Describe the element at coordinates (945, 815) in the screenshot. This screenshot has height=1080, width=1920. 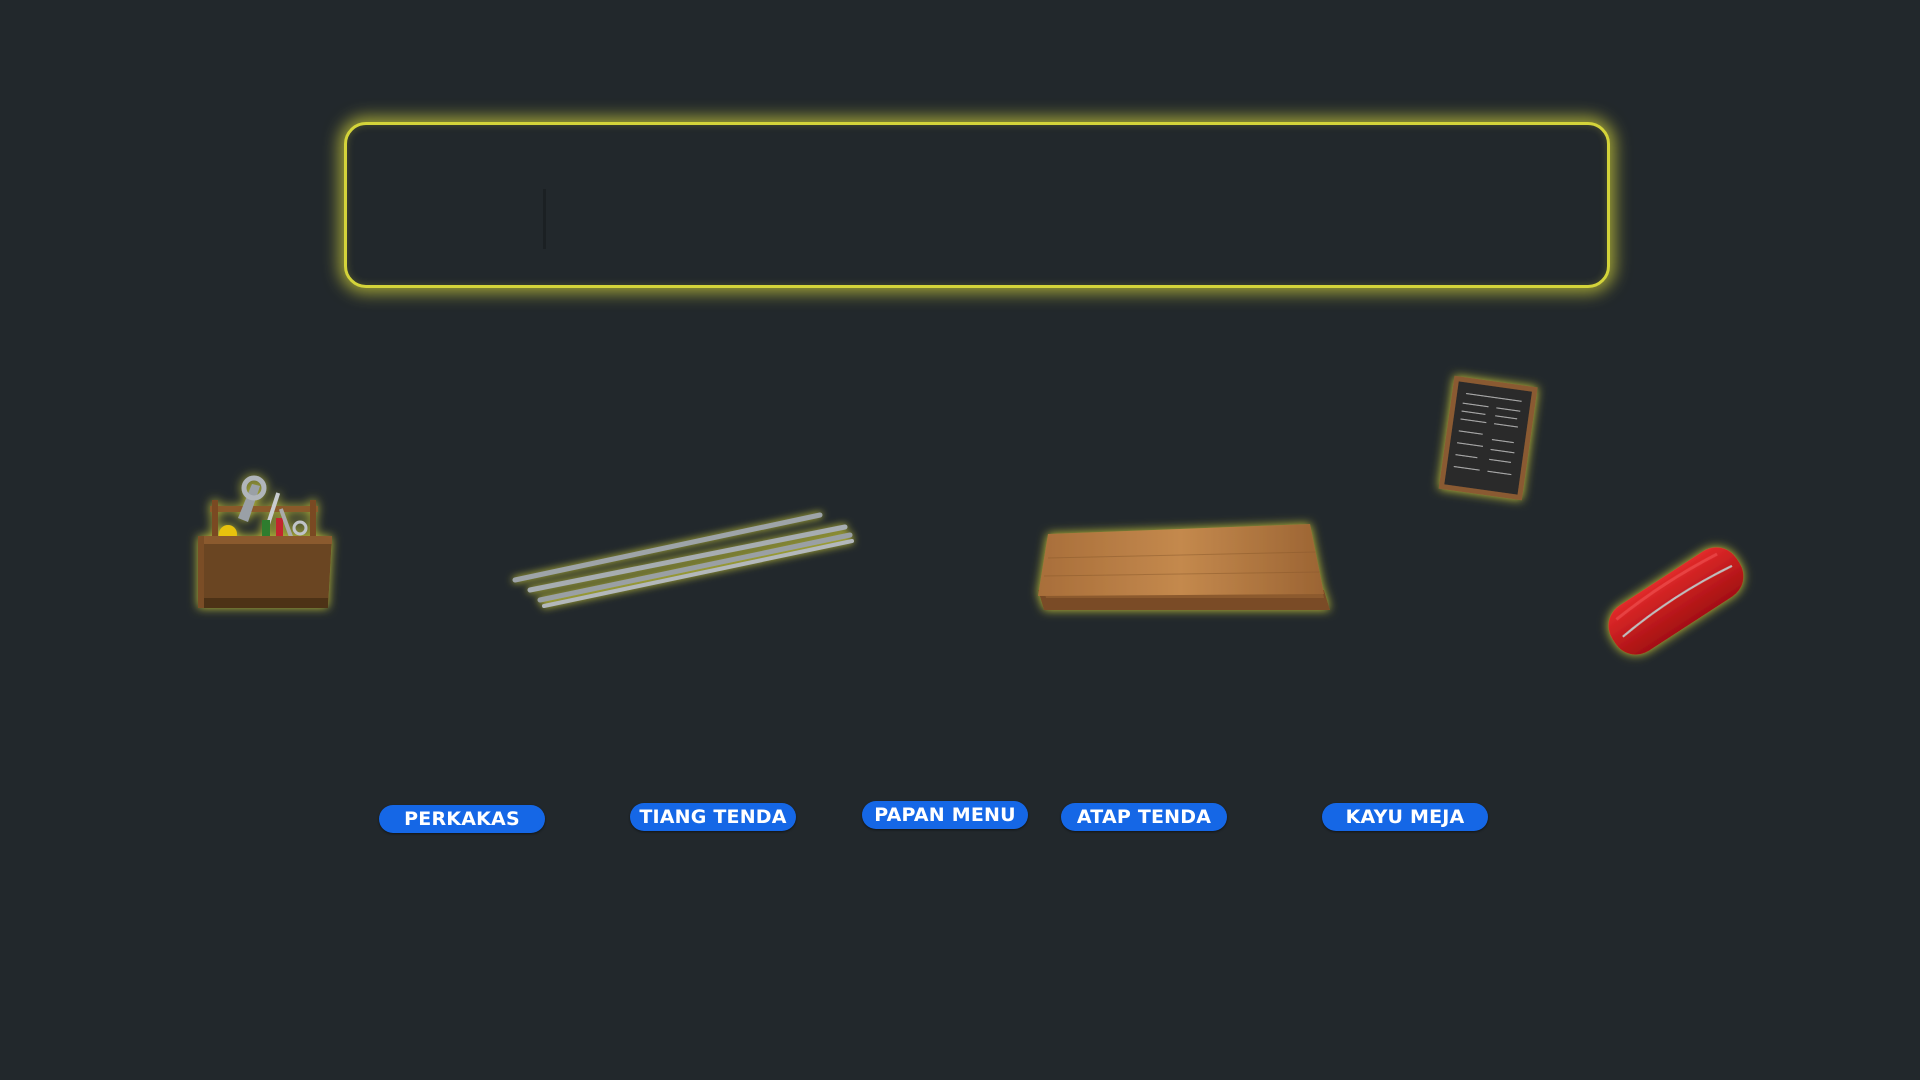
I see `label-papan-menu-button: PAPAN MENU` at that location.